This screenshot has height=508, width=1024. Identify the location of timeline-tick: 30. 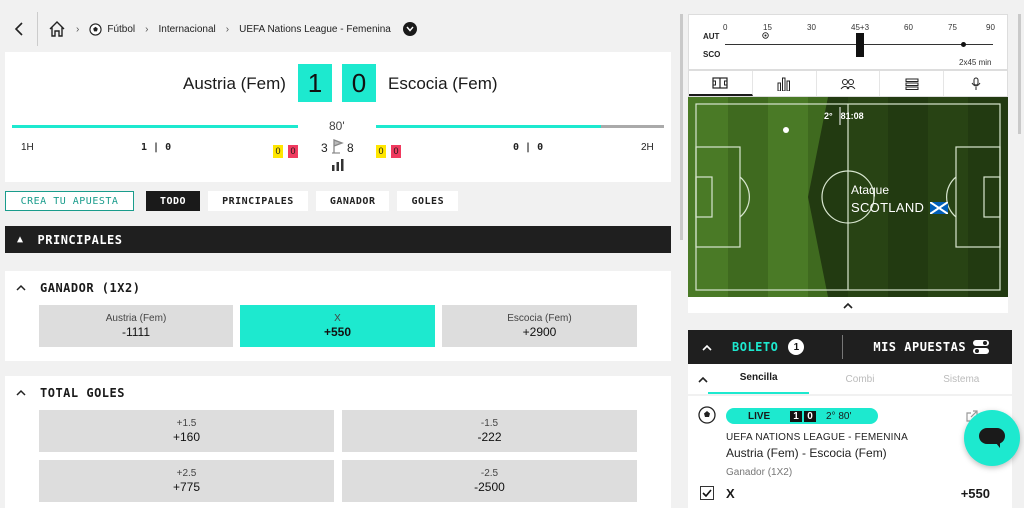
(811, 27).